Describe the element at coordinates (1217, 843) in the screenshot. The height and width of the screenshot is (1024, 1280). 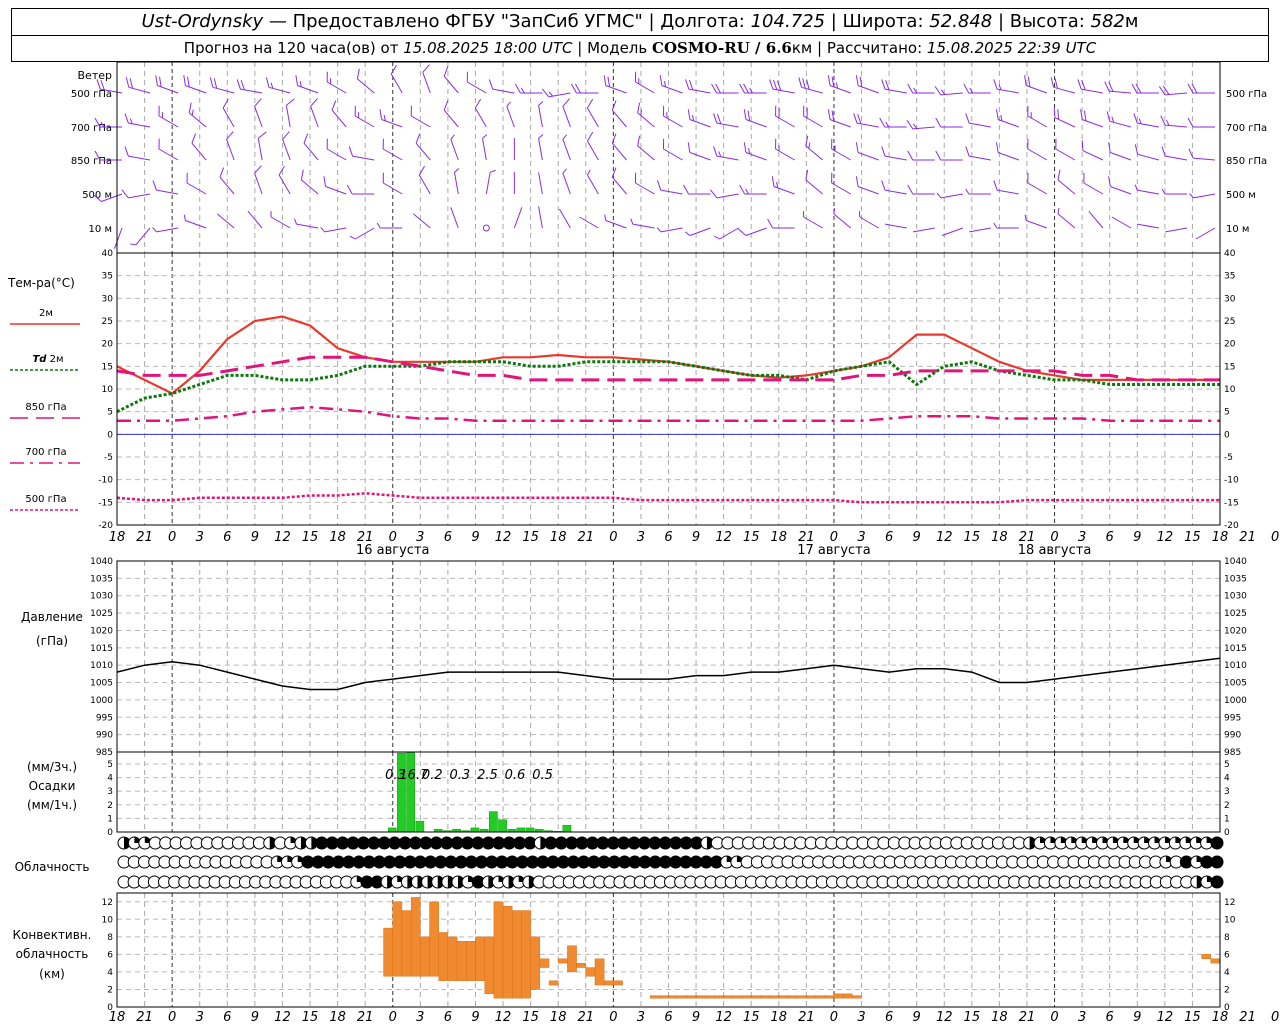
I see `cloud-symbol` at that location.